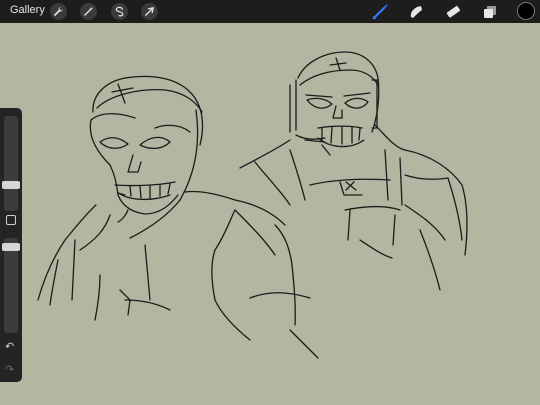 The height and width of the screenshot is (405, 540). What do you see at coordinates (119, 11) in the screenshot?
I see `selection-icon` at bounding box center [119, 11].